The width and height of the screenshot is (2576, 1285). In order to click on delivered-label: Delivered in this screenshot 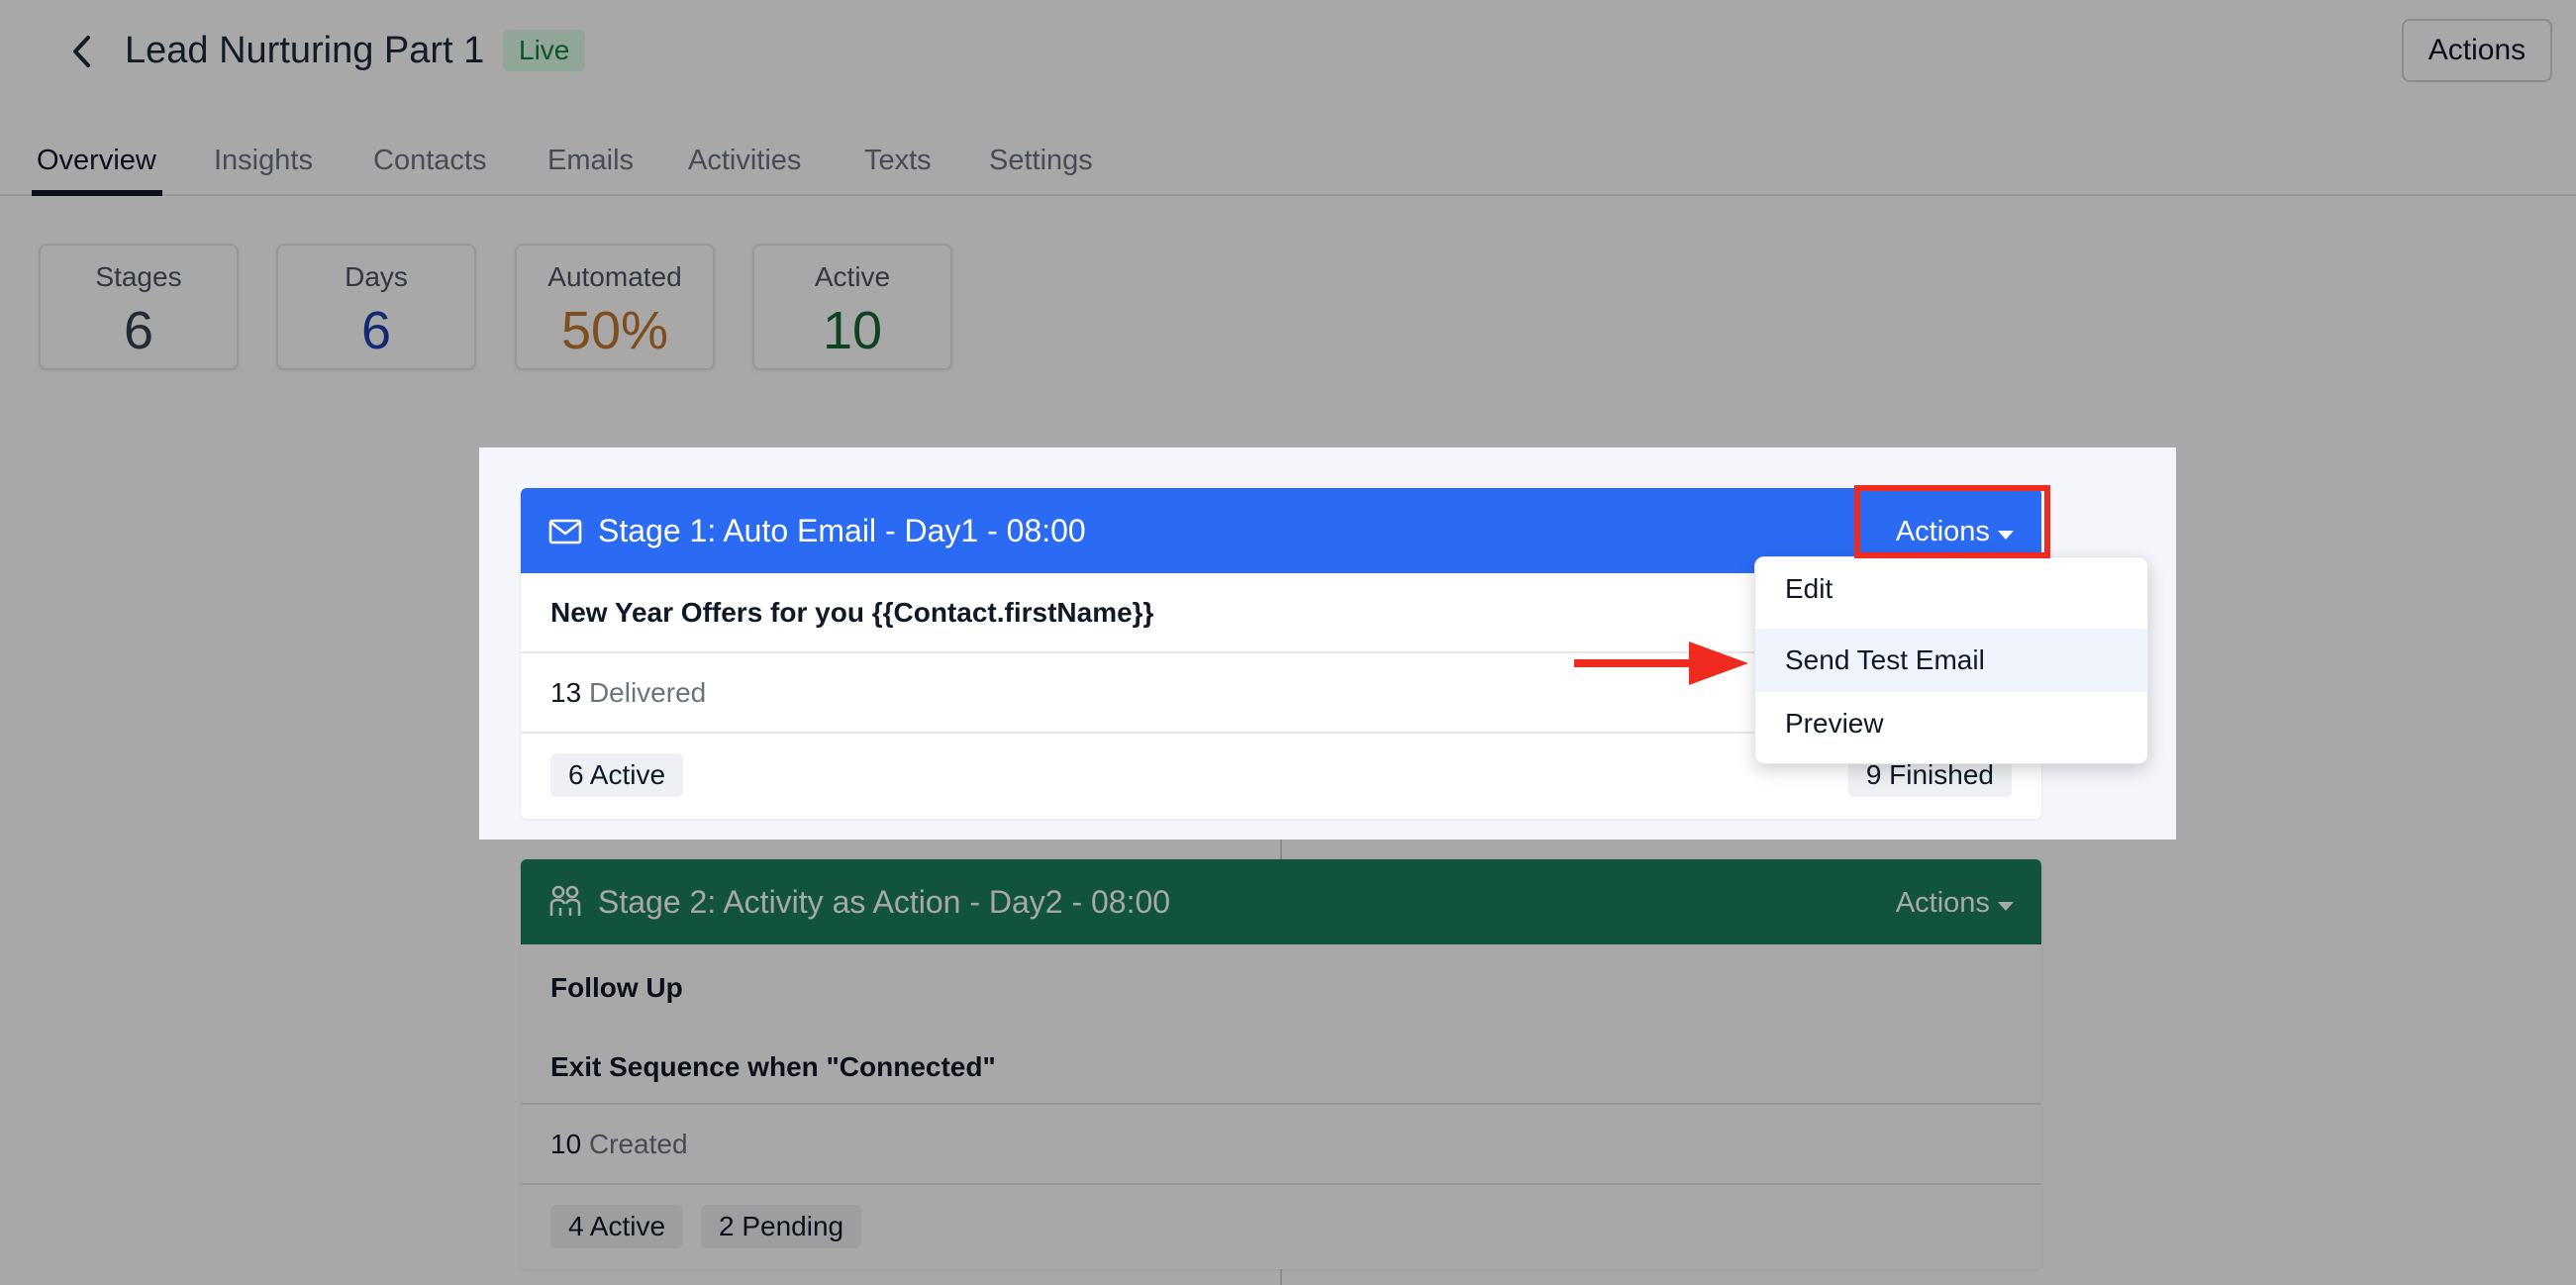, I will do `click(648, 692)`.